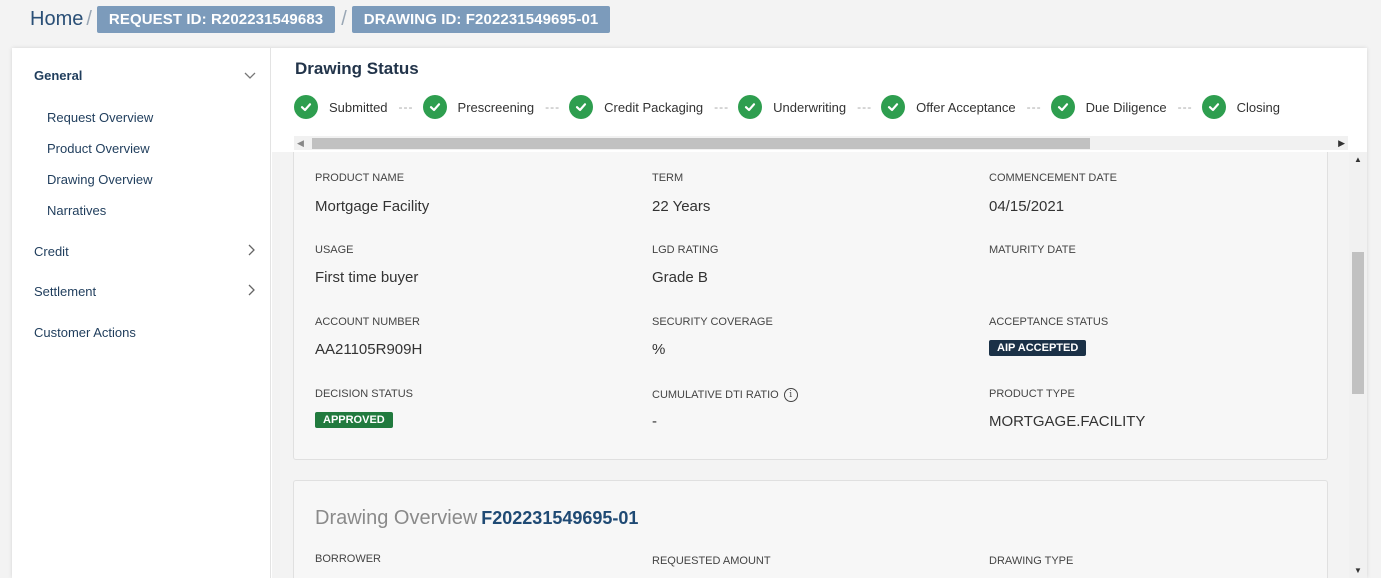 Image resolution: width=1381 pixels, height=578 pixels. What do you see at coordinates (145, 251) in the screenshot?
I see `sidebar-group-credit: Credit` at bounding box center [145, 251].